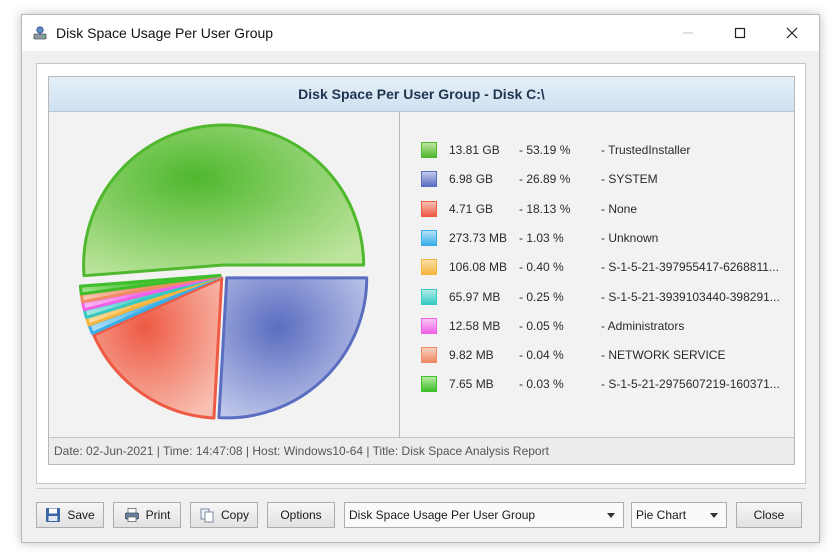 The image size is (840, 560). I want to click on minimize-button, so click(688, 33).